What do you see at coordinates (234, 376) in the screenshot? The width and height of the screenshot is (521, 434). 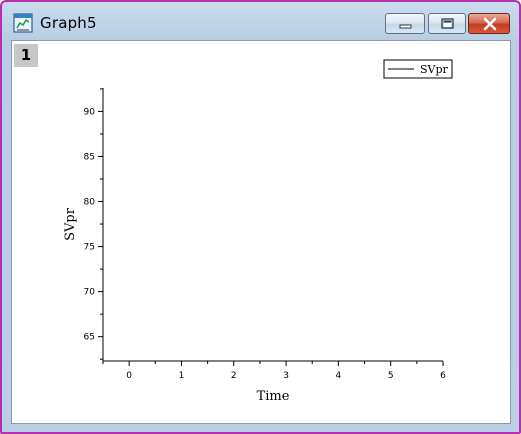 I see `x-tick-label: 2` at bounding box center [234, 376].